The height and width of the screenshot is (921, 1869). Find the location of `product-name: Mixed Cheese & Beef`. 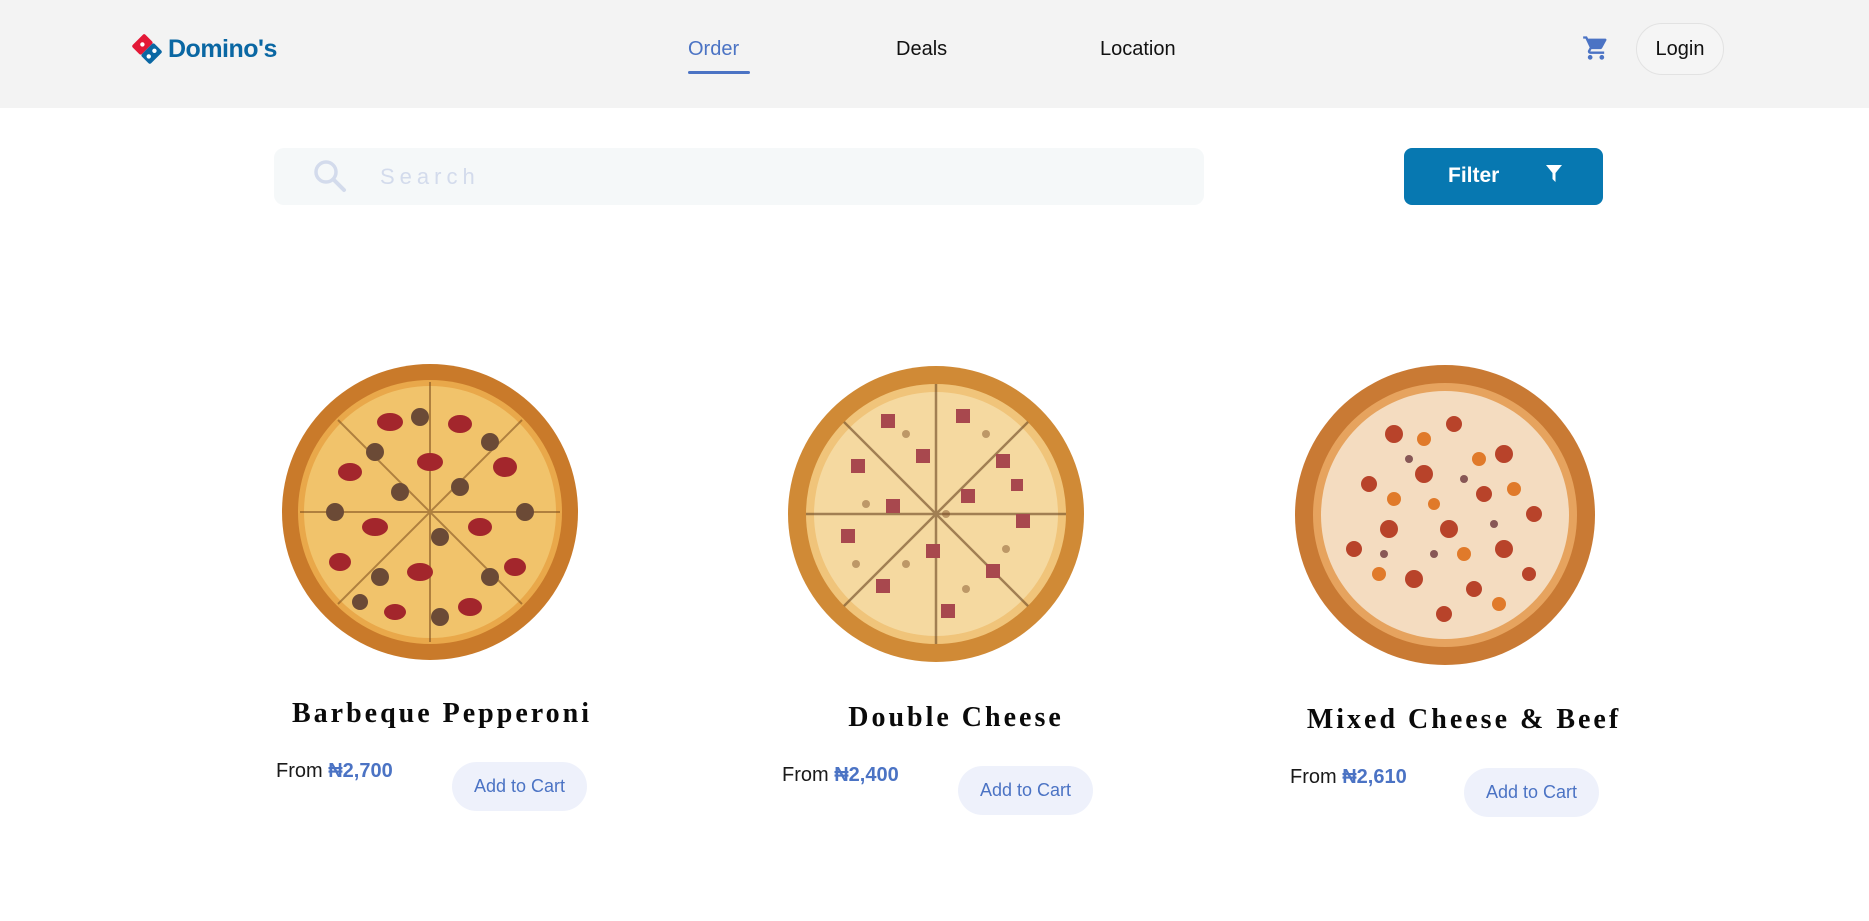

product-name: Mixed Cheese & Beef is located at coordinates (1464, 719).